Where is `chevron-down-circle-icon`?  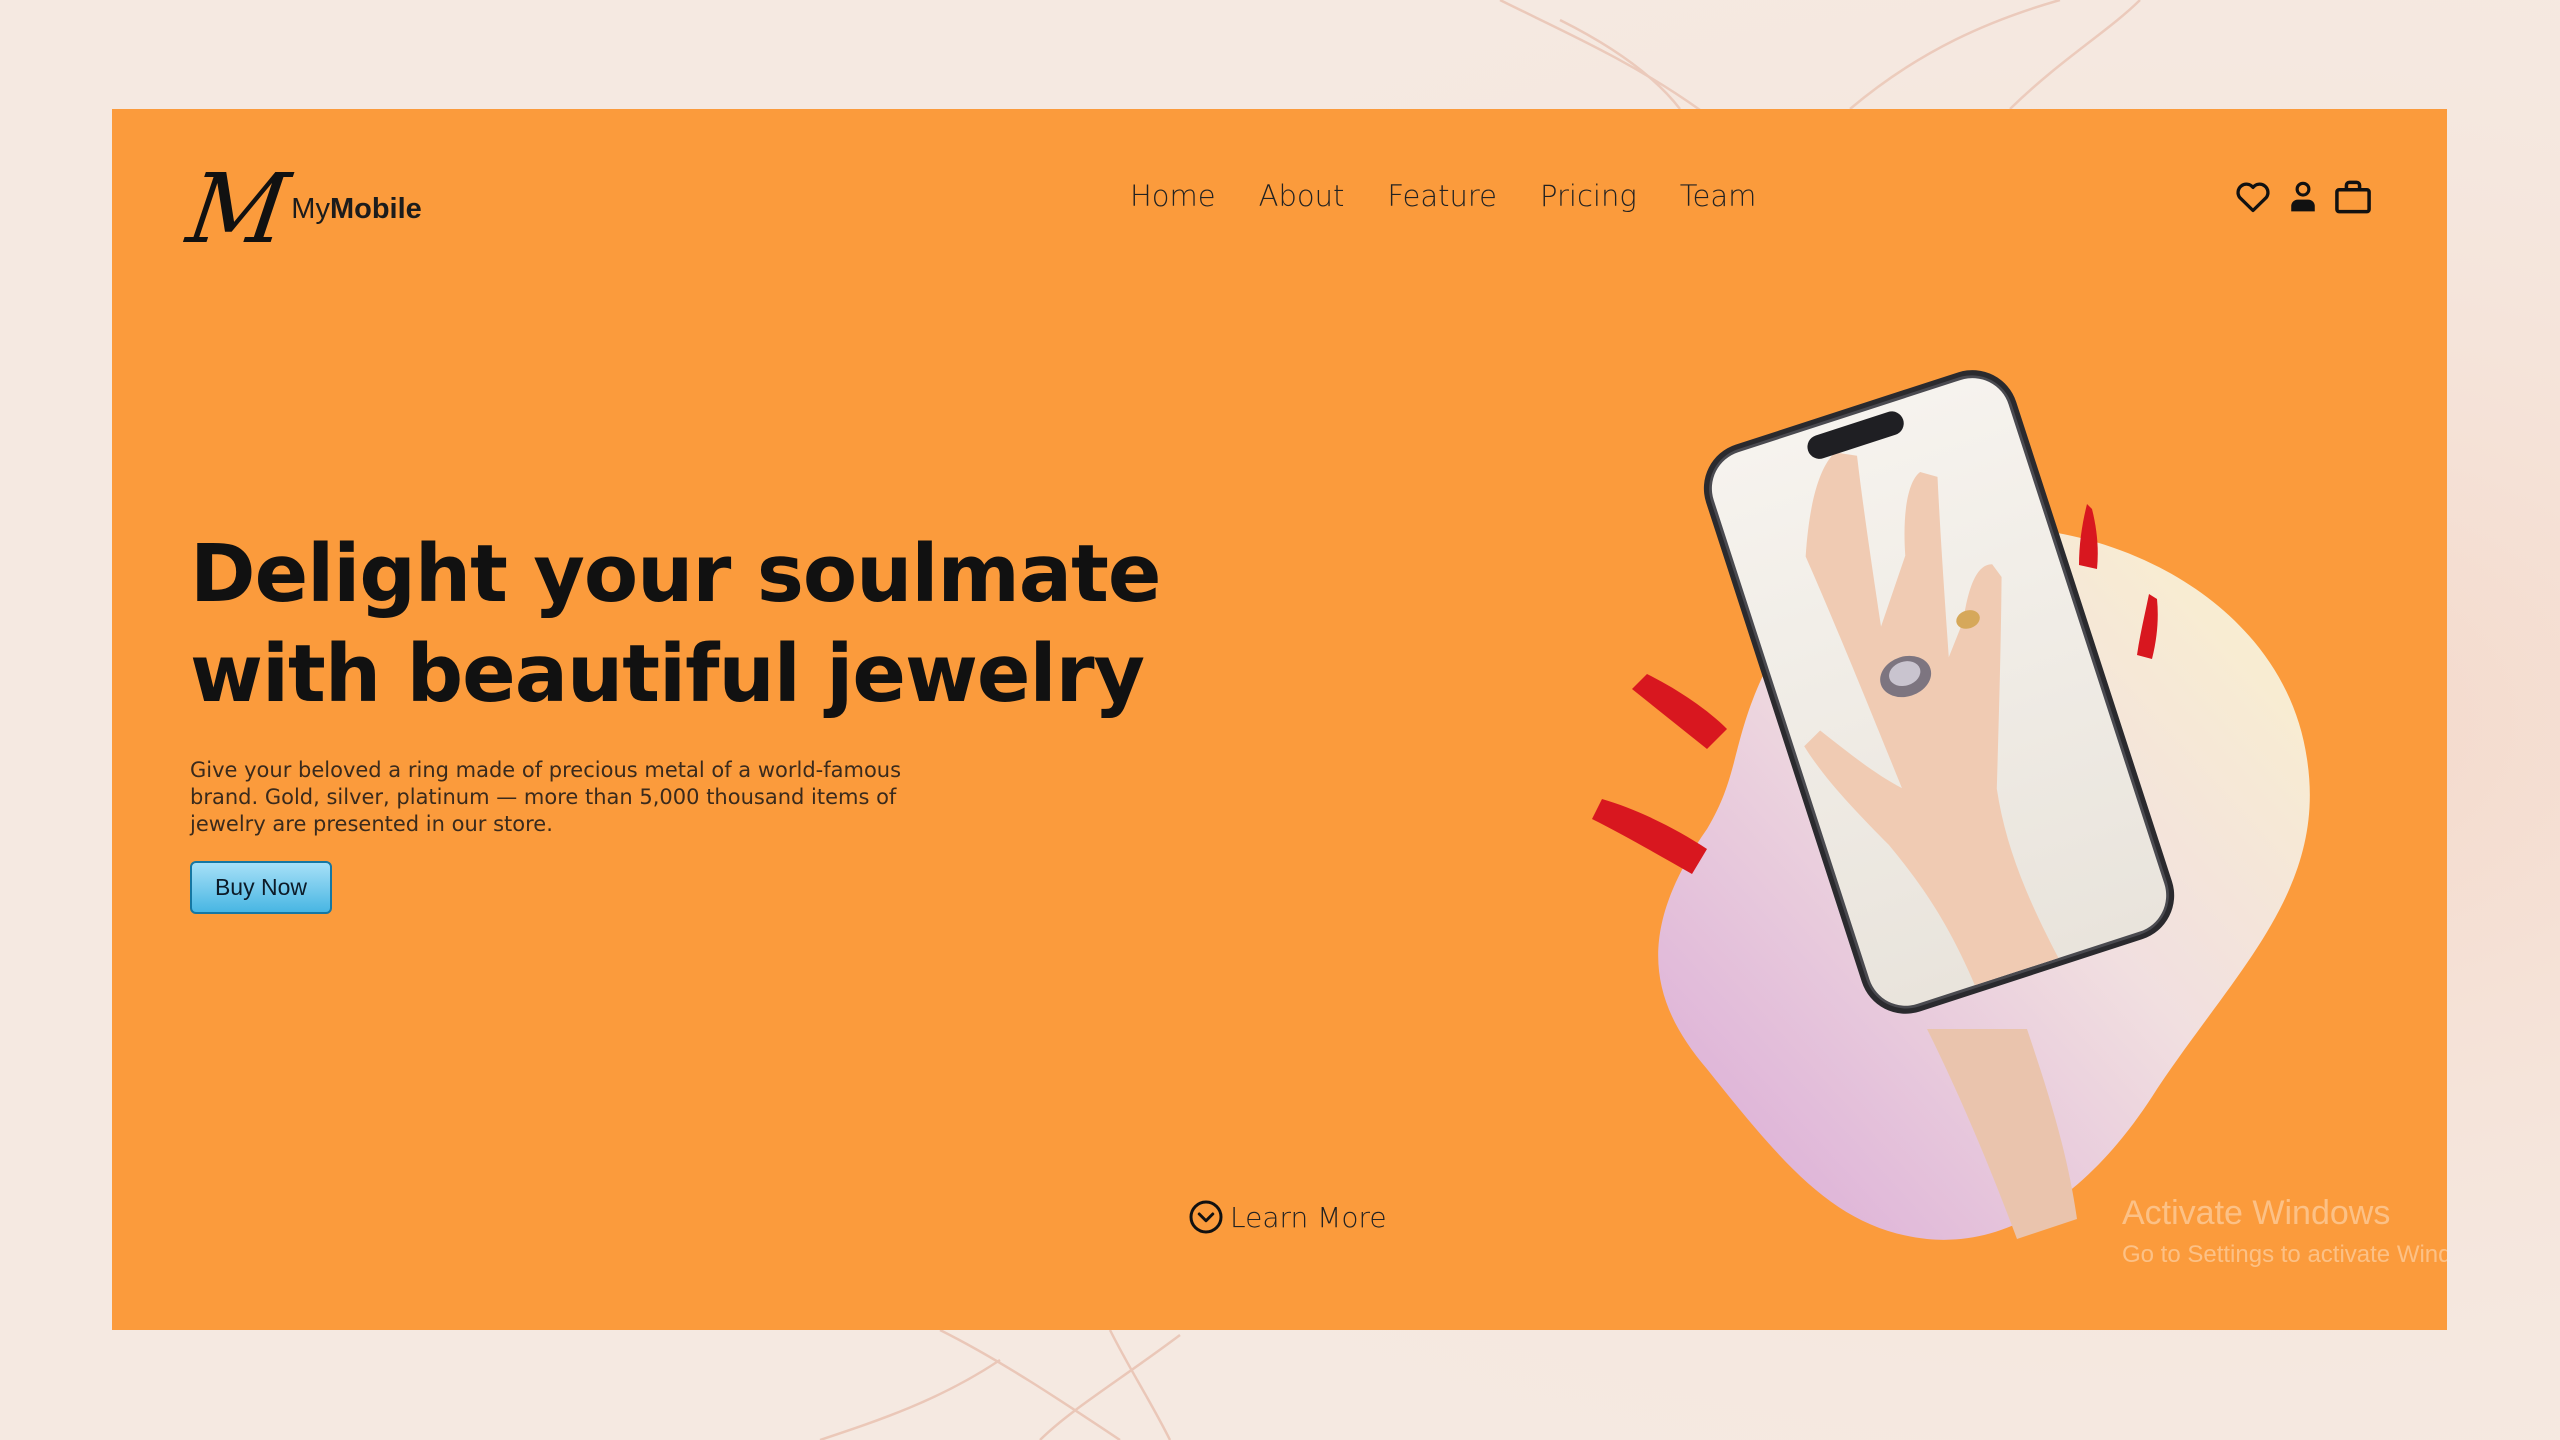 chevron-down-circle-icon is located at coordinates (1206, 1217).